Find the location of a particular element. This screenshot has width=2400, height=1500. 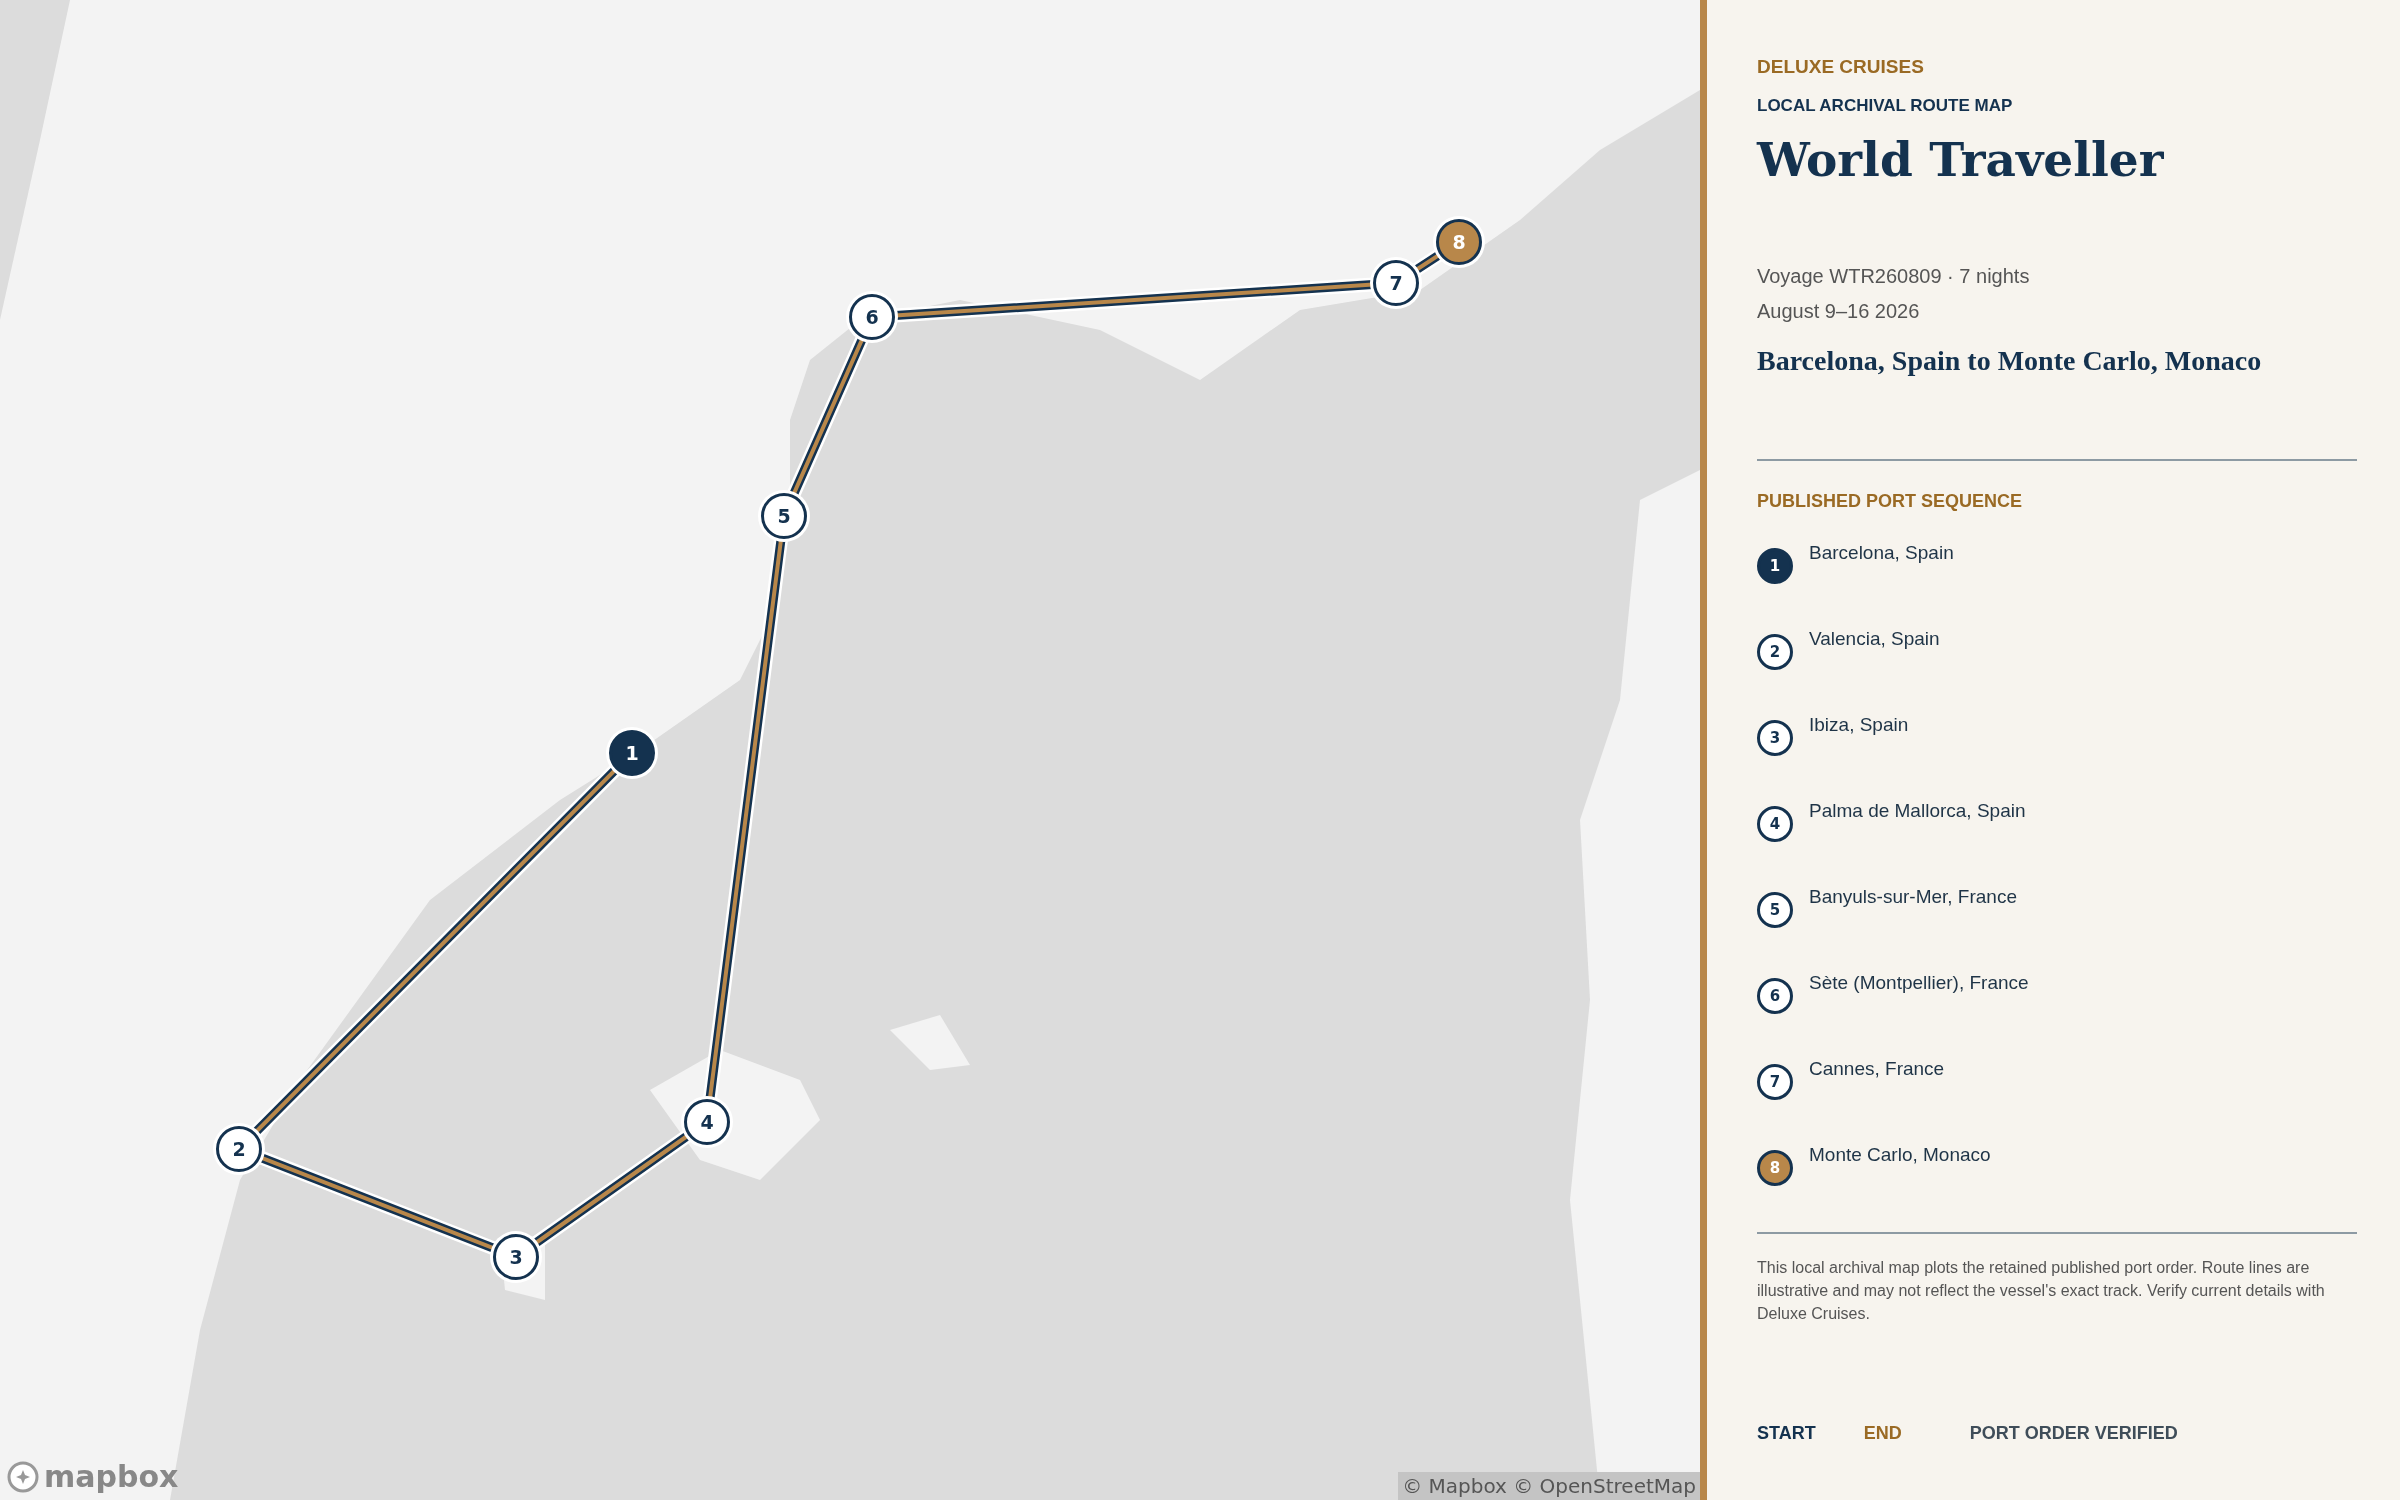

port-name: Sète (Montpellier), France is located at coordinates (1919, 983).